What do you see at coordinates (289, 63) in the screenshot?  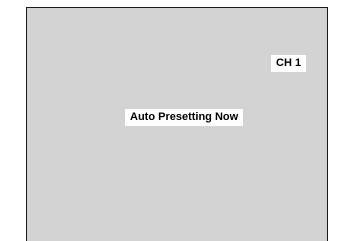 I see `channel-indicator: CH 1` at bounding box center [289, 63].